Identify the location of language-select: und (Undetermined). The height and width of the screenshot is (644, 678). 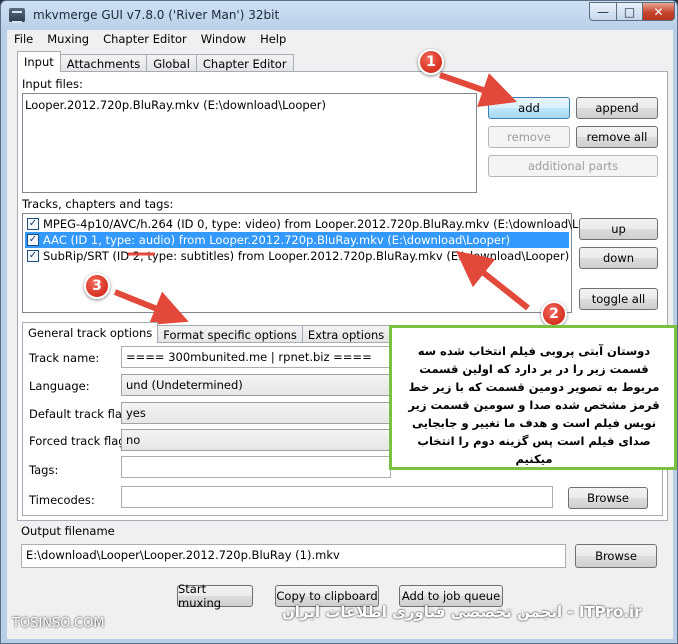
(256, 385).